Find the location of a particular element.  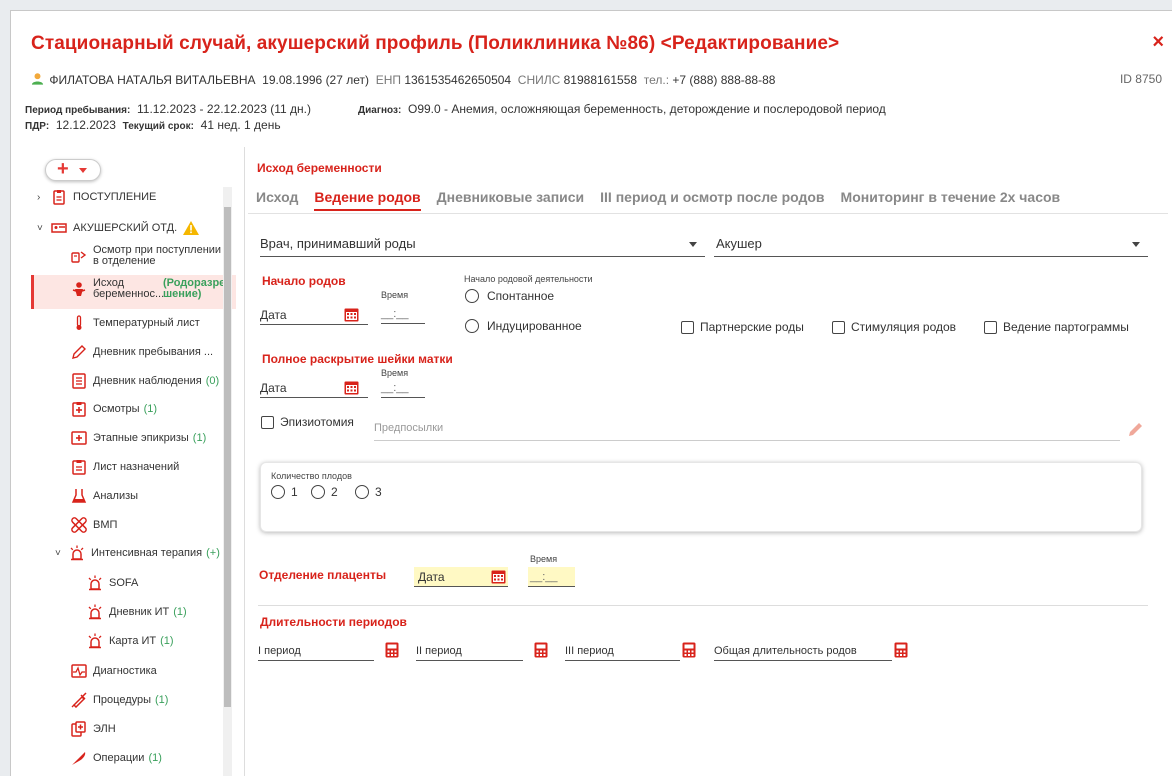

sidebar-item-admission-exam: Осмотр при поступлении в отделение is located at coordinates (146, 256).